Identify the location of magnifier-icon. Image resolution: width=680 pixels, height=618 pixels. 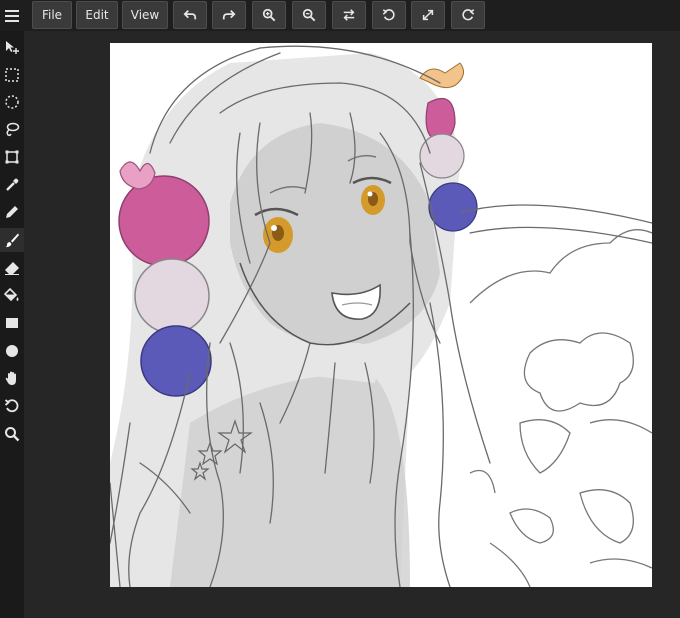
(12, 434).